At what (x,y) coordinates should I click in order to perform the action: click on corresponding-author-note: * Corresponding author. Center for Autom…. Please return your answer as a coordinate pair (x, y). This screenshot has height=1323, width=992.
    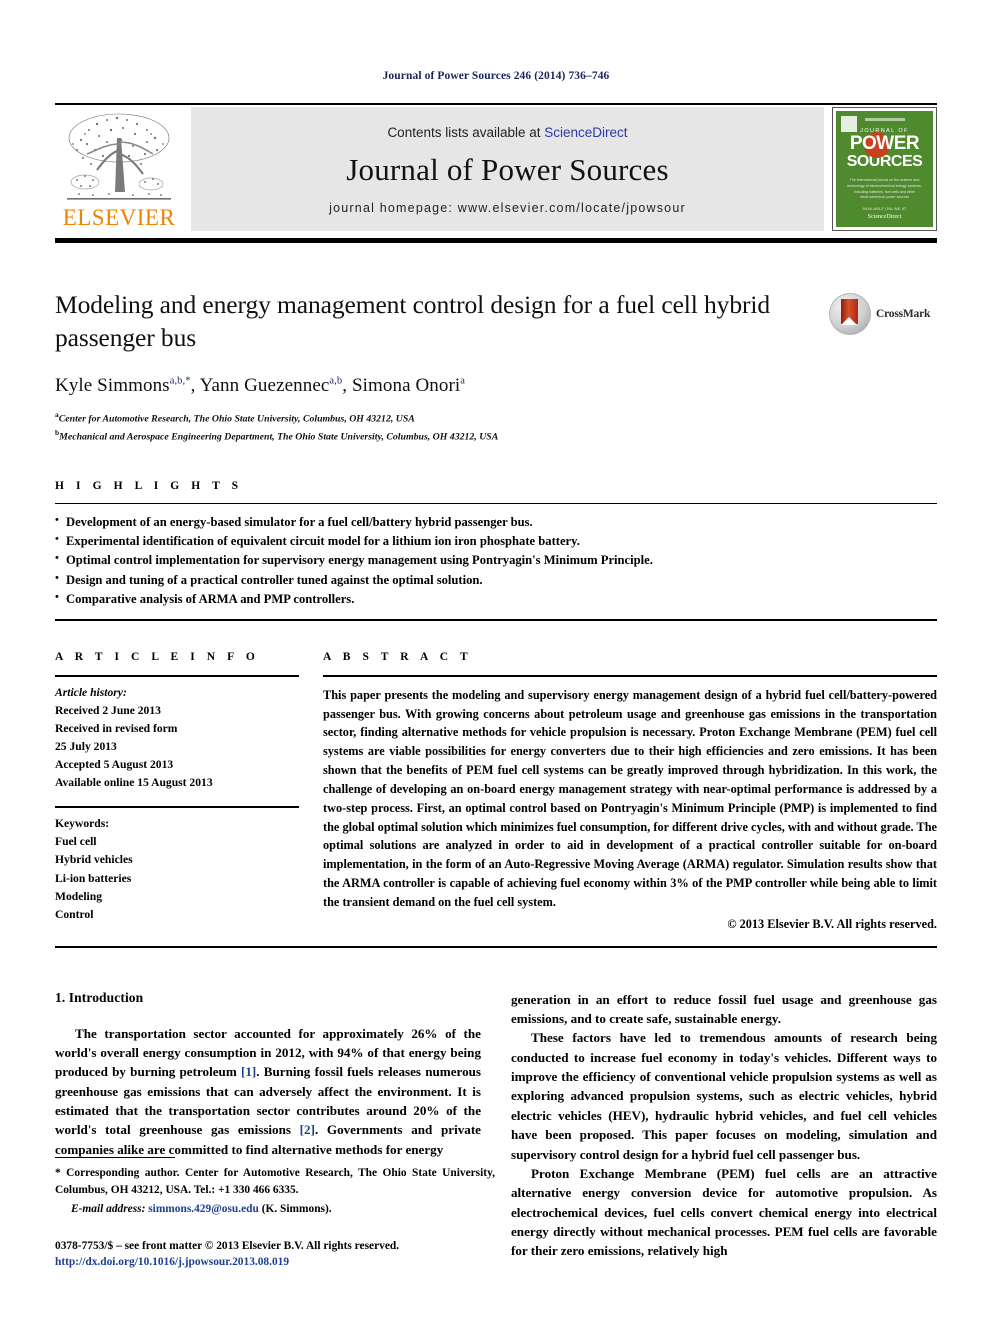
    Looking at the image, I should click on (275, 1181).